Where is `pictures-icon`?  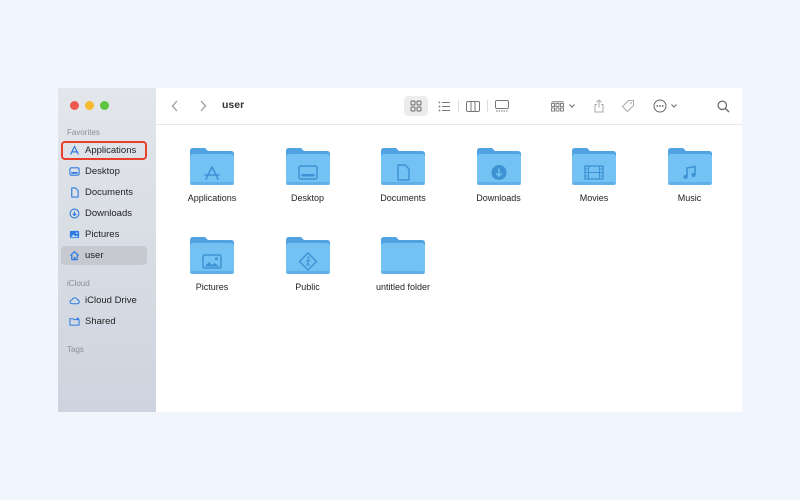
pictures-icon is located at coordinates (74, 234).